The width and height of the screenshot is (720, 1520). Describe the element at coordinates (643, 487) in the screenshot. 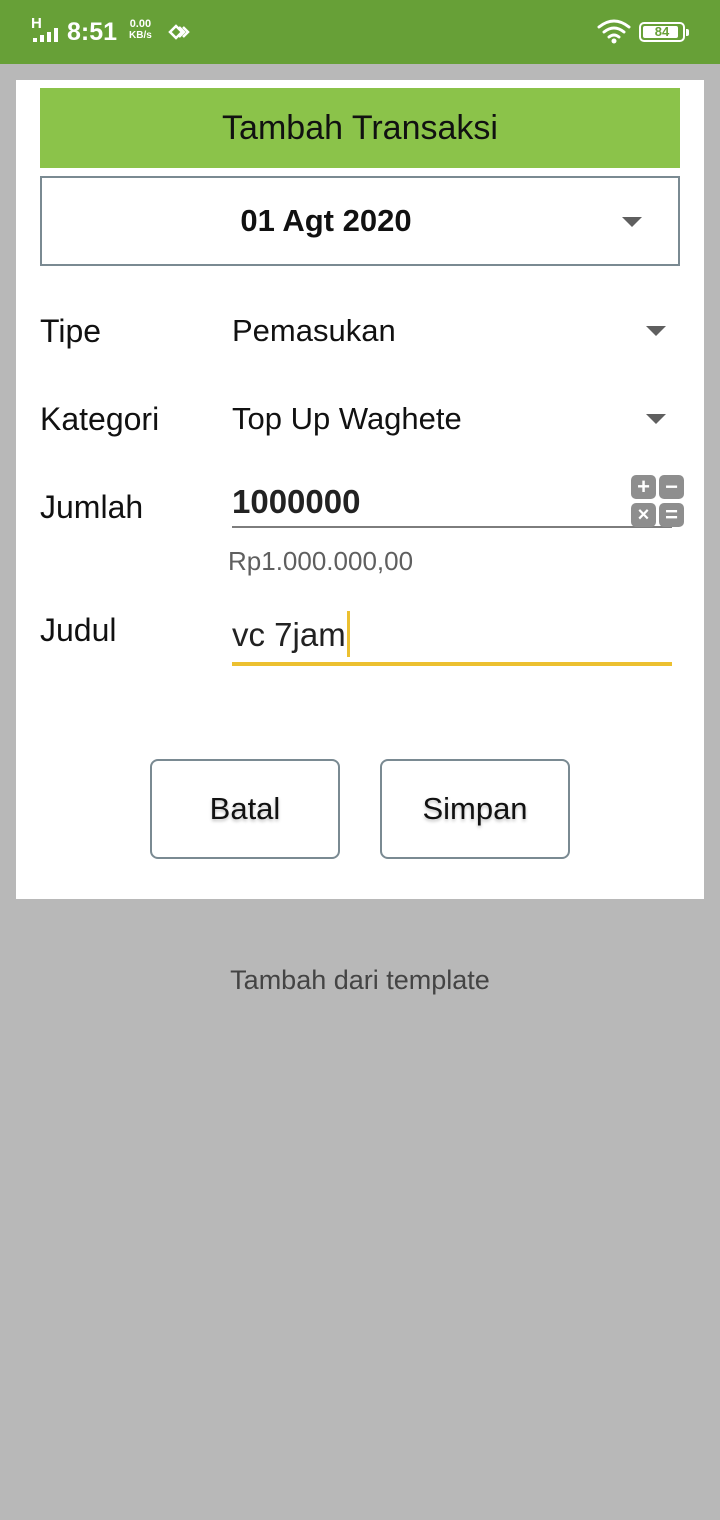

I see `calc-plus-key: +` at that location.